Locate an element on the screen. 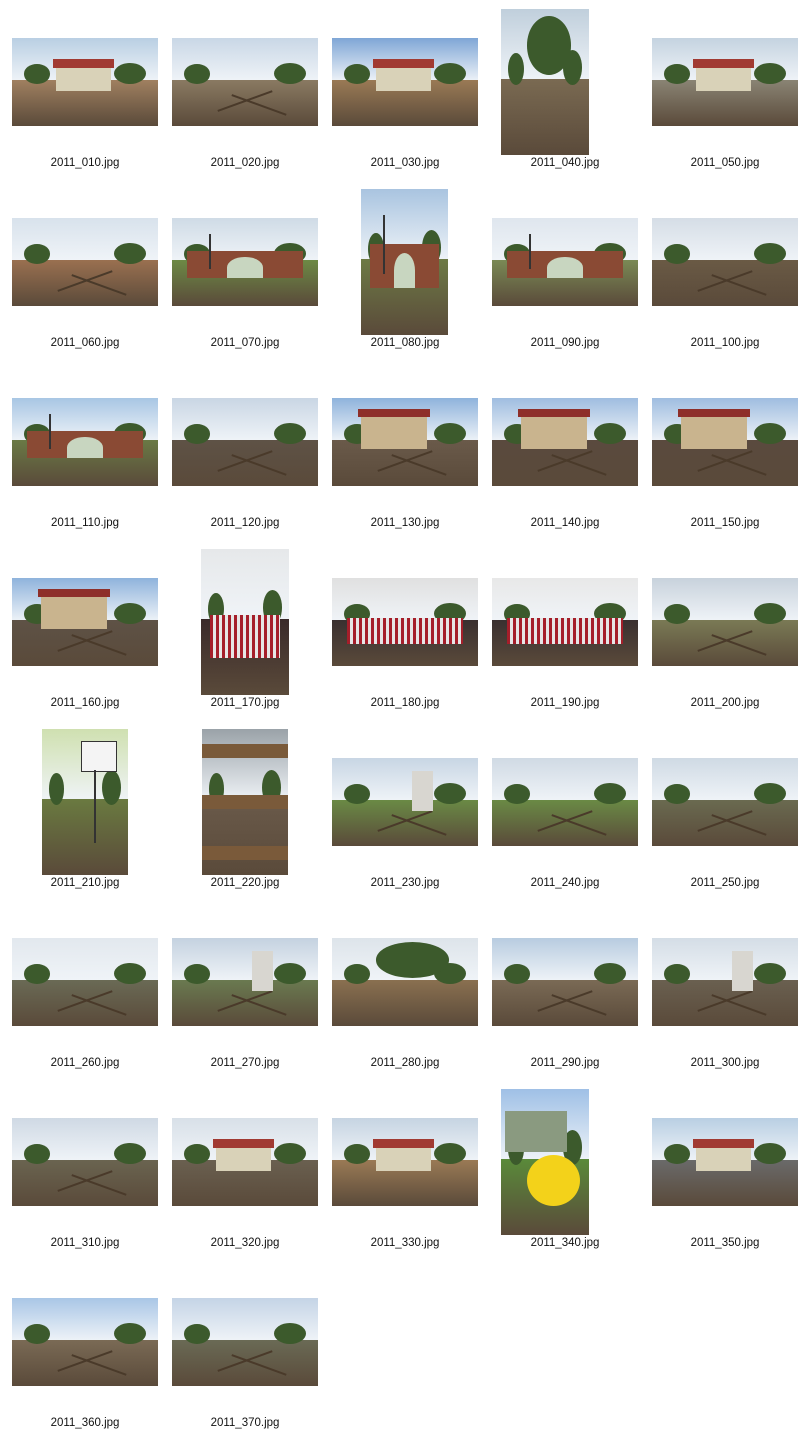  thumbnail-item: 2011_150.jpg is located at coordinates (730, 450).